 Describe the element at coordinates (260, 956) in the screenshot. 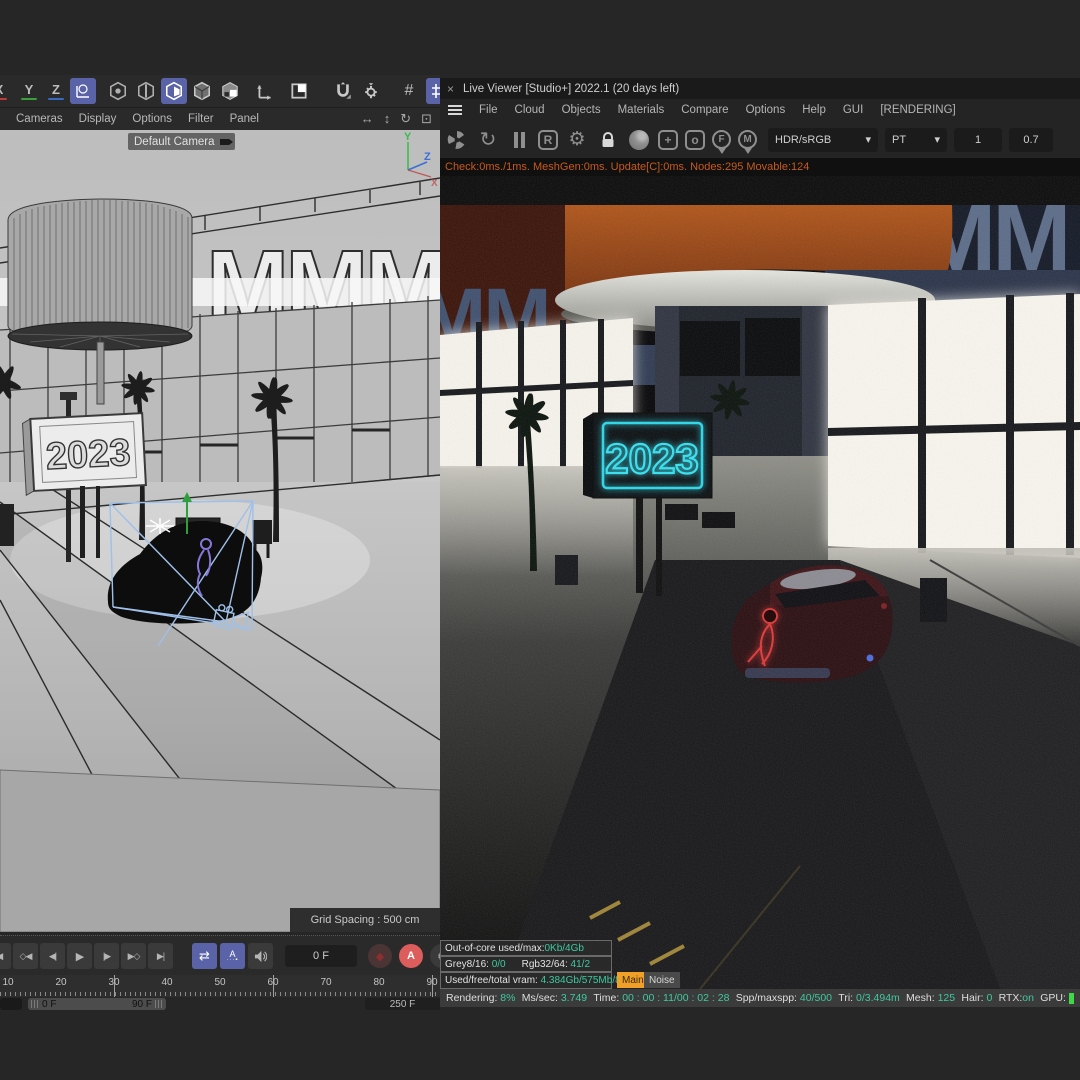

I see `sound-toggle-button` at that location.